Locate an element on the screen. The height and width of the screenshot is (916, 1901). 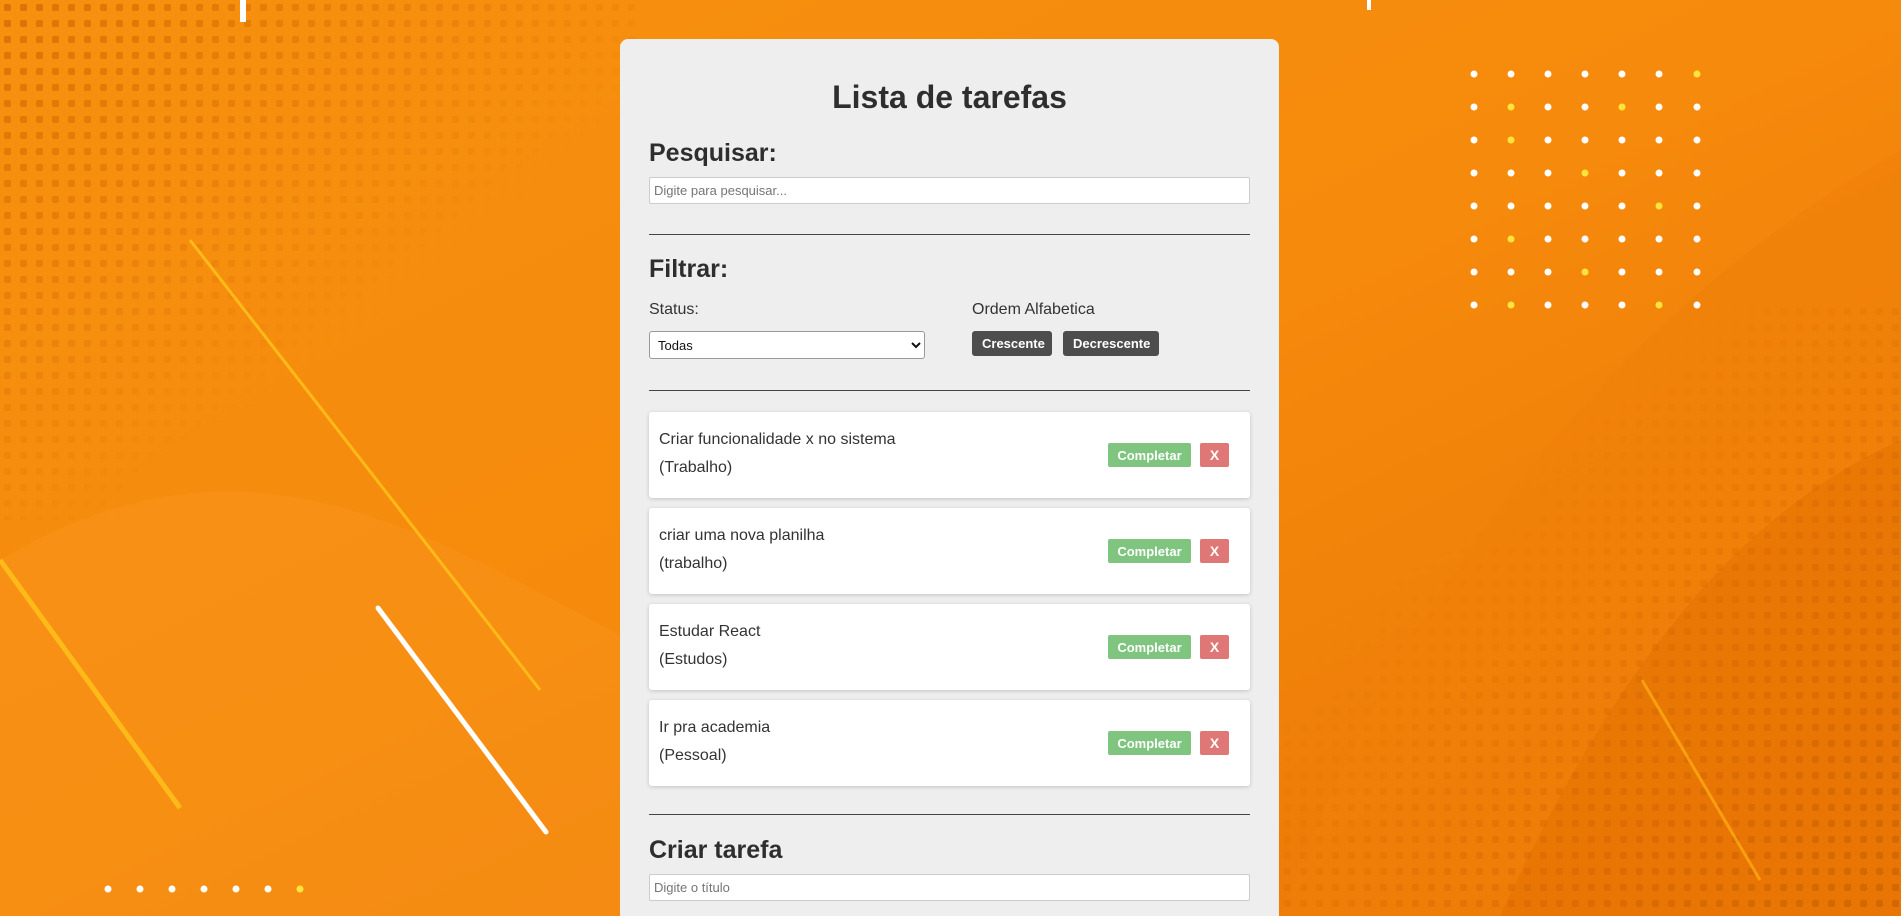
todo-text: Criar funcionalidade x no sistema is located at coordinates (777, 439).